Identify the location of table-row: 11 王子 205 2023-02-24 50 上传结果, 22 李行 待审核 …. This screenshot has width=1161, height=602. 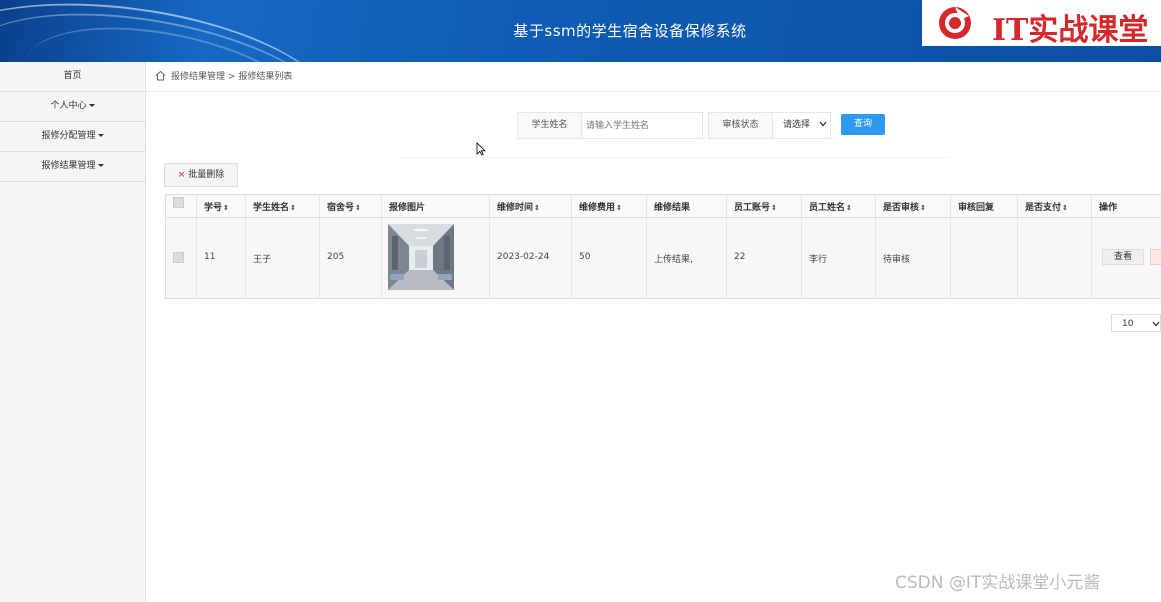
(663, 258).